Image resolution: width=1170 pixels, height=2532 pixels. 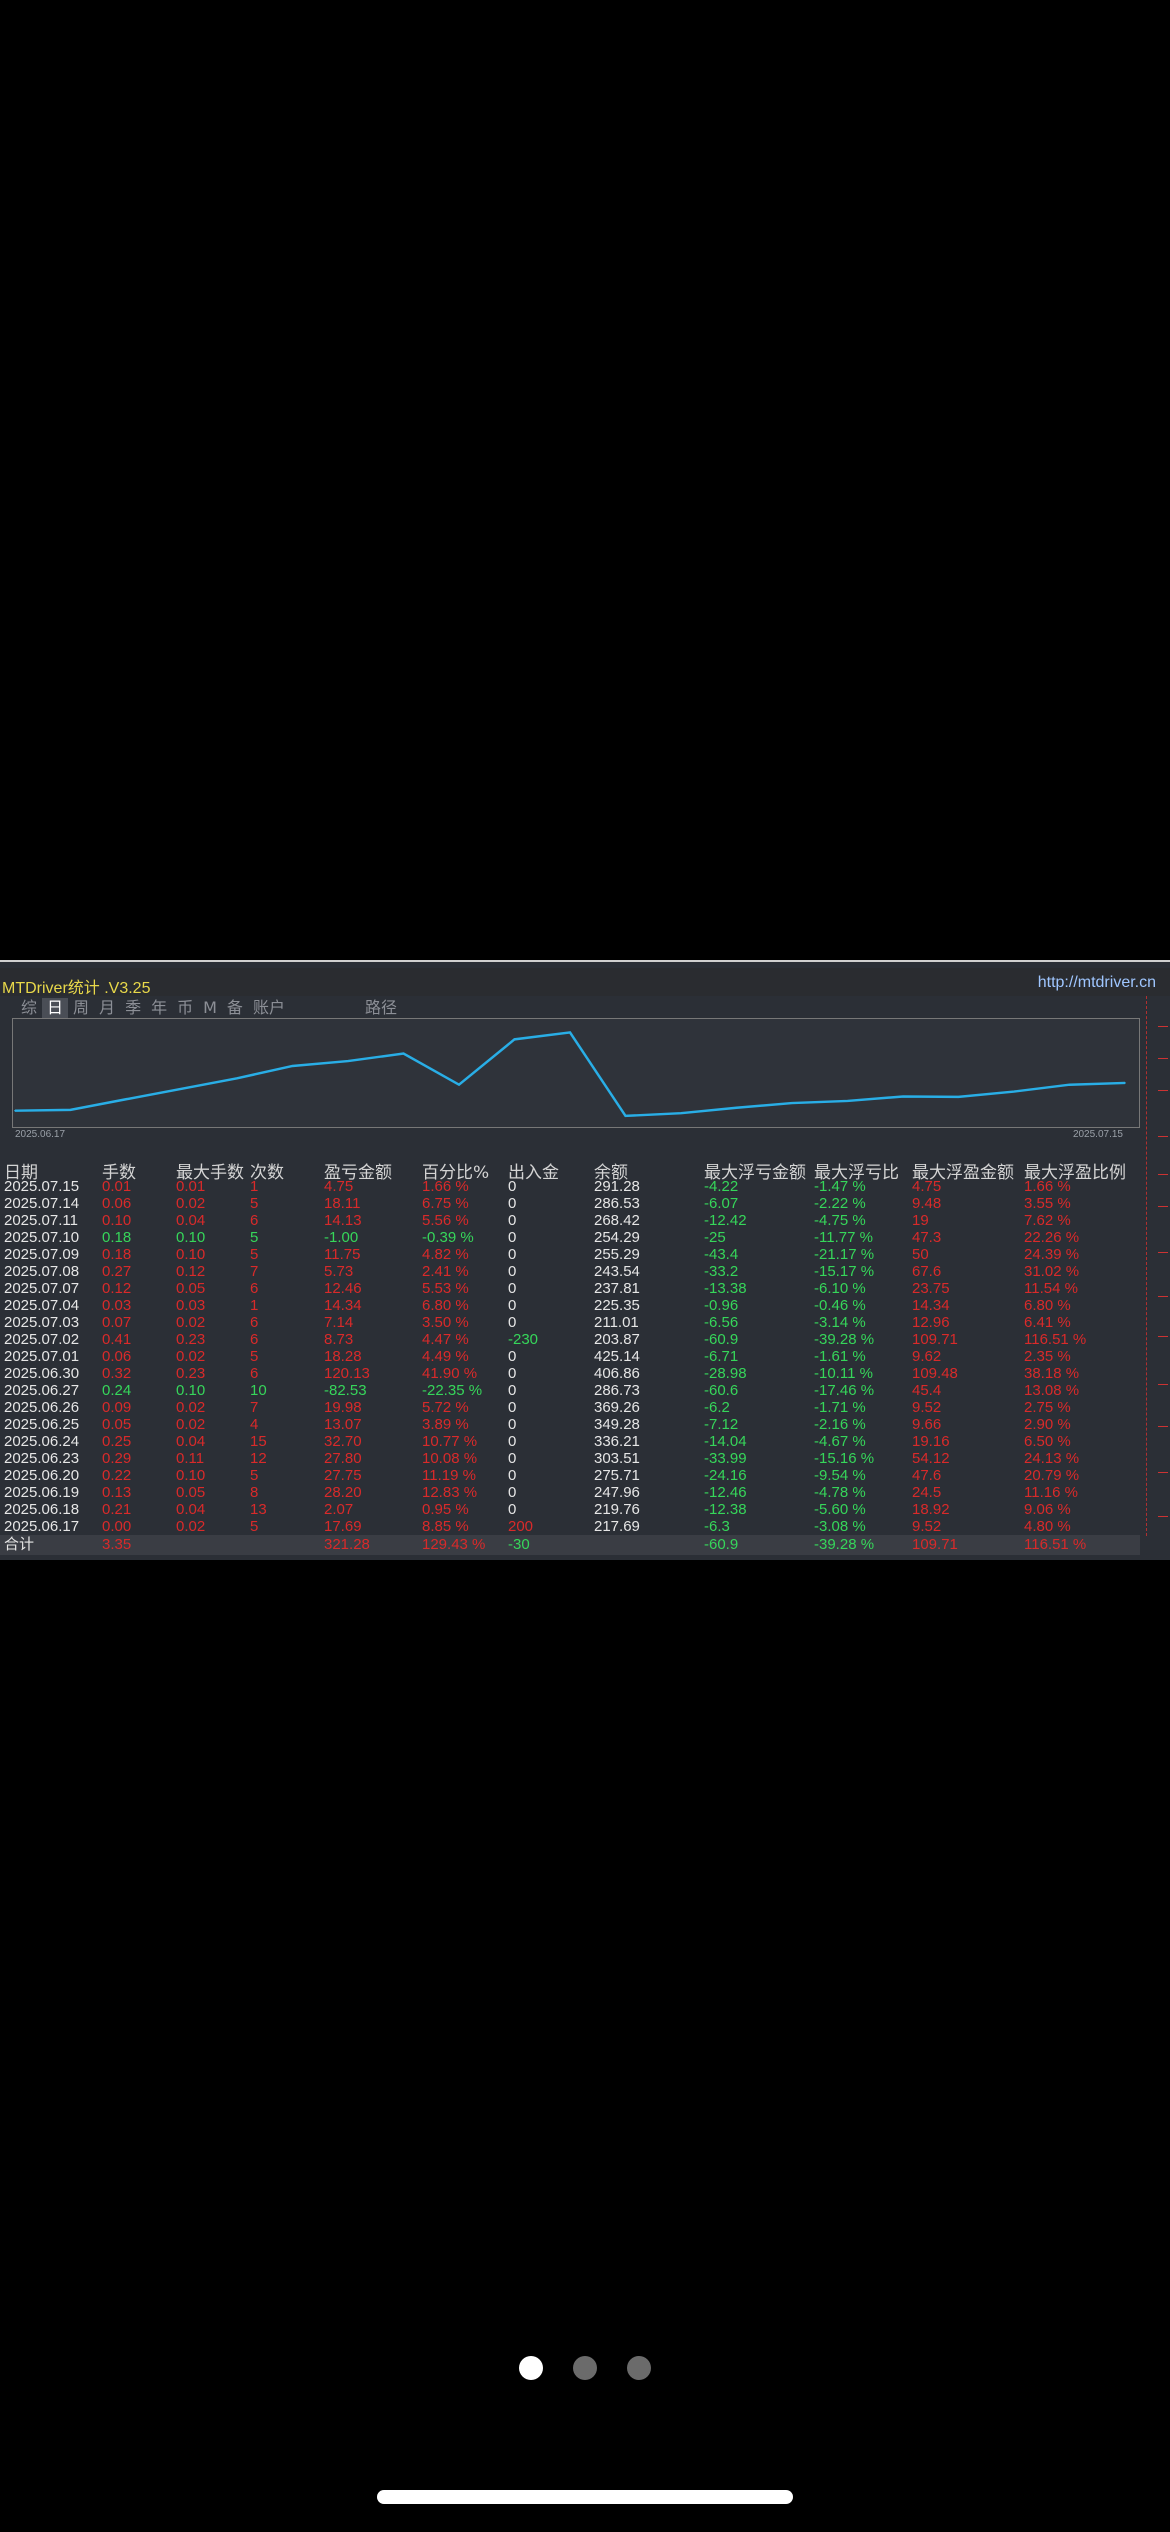 I want to click on tab-5: 年, so click(x=159, y=1008).